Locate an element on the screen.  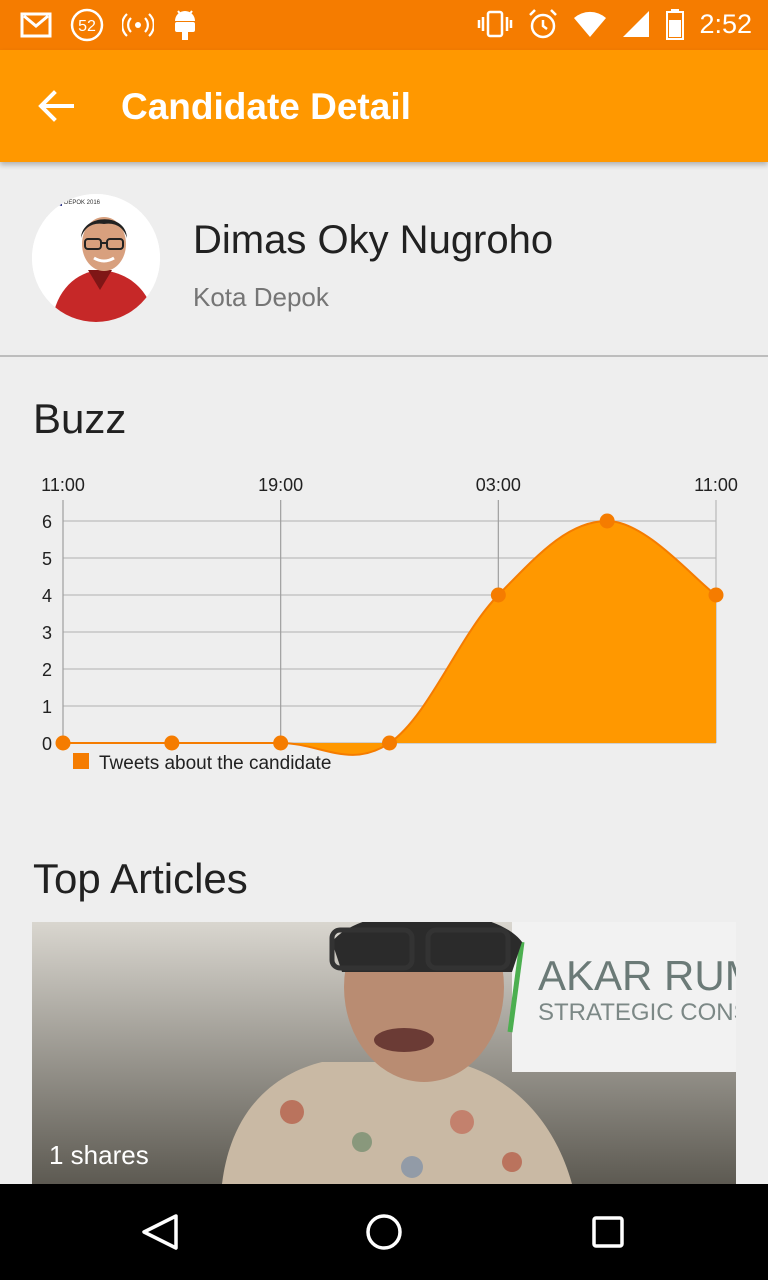
y-tick-label: 0 is located at coordinates (47, 744).